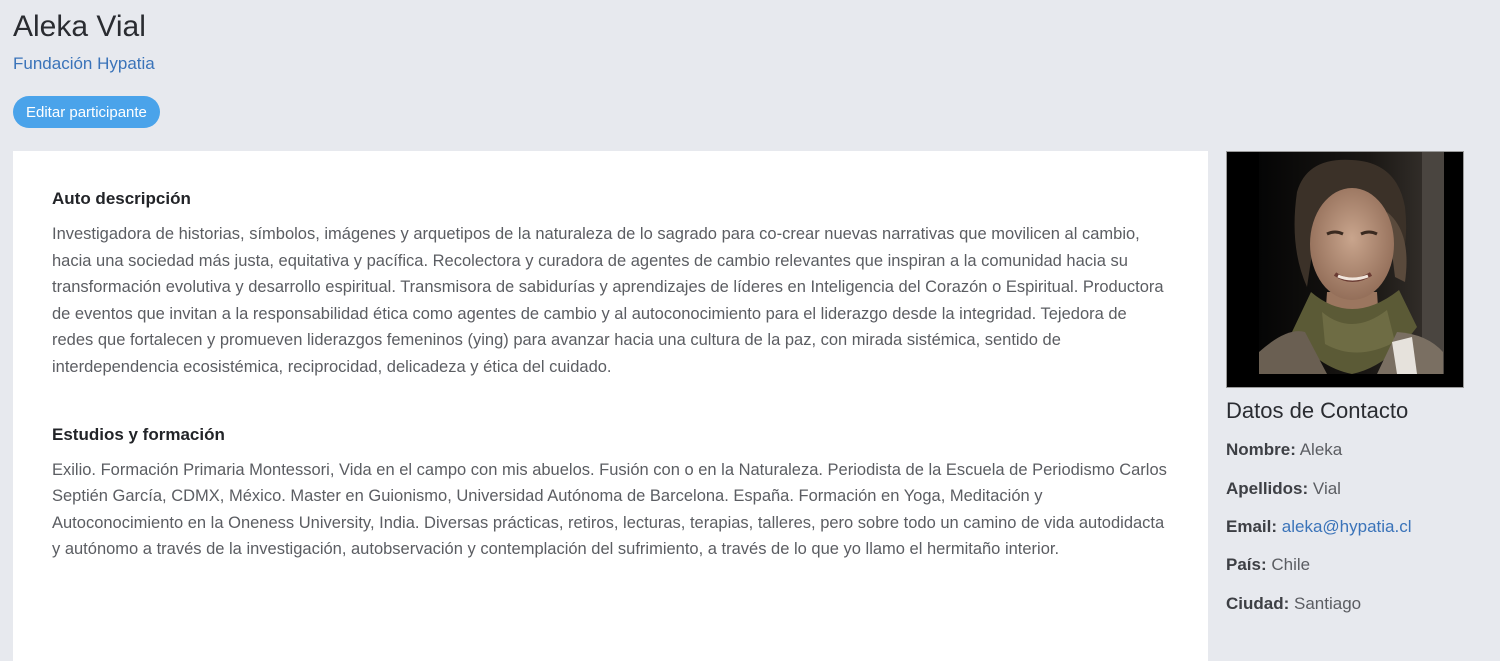  What do you see at coordinates (1347, 526) in the screenshot?
I see `email-link: aleka@hypatia.cl` at bounding box center [1347, 526].